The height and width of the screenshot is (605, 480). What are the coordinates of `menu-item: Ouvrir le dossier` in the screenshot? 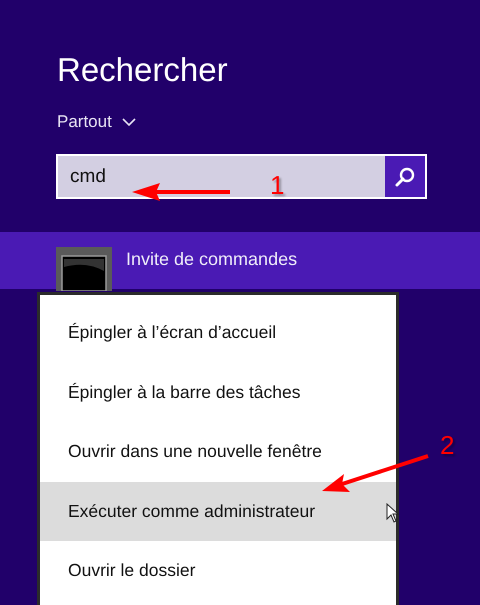 It's located at (218, 570).